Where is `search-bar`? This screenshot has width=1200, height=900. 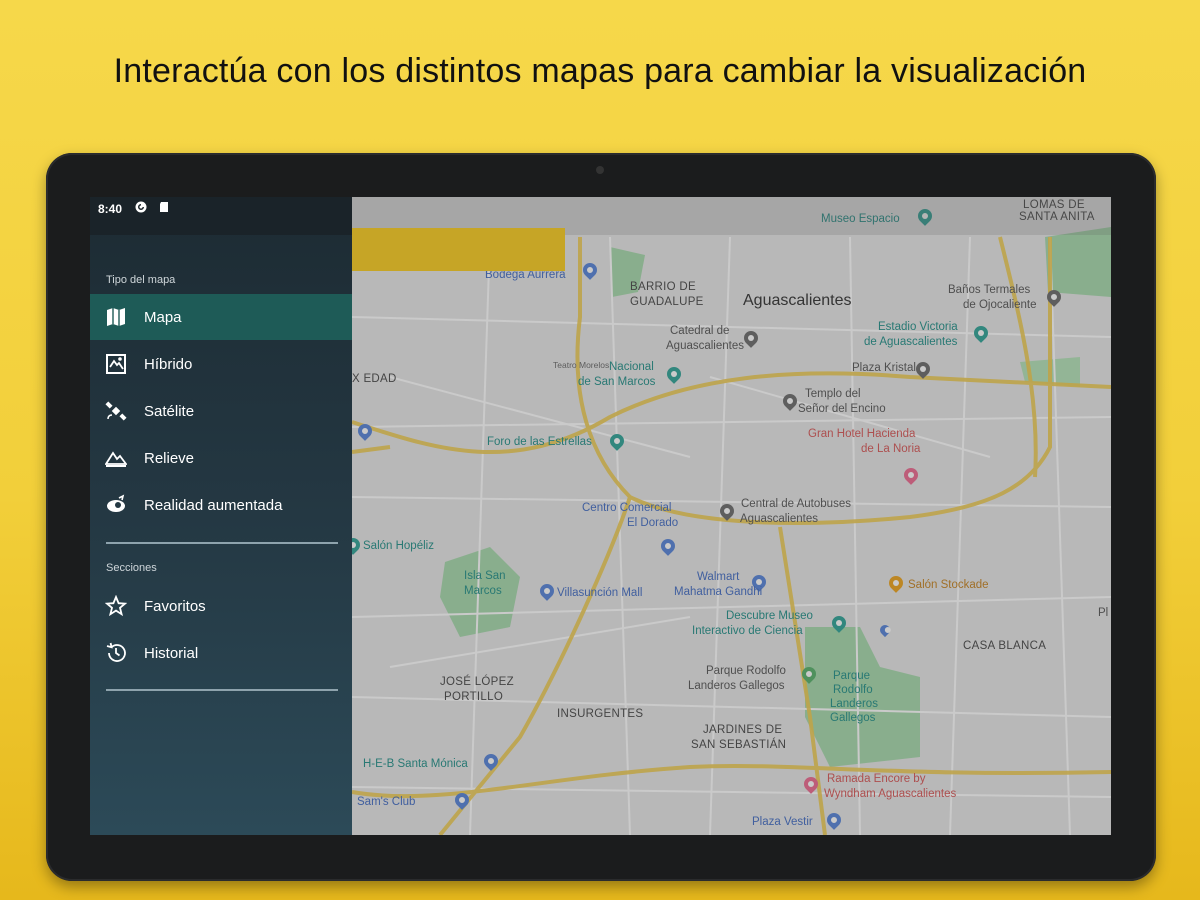
search-bar is located at coordinates (458, 249).